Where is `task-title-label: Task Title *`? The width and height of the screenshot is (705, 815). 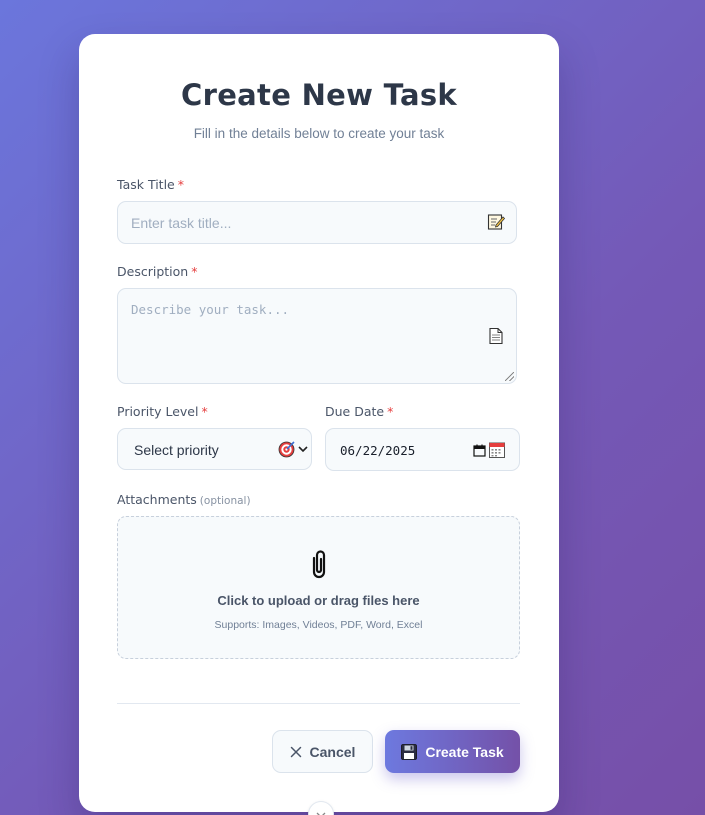
task-title-label: Task Title * is located at coordinates (150, 184).